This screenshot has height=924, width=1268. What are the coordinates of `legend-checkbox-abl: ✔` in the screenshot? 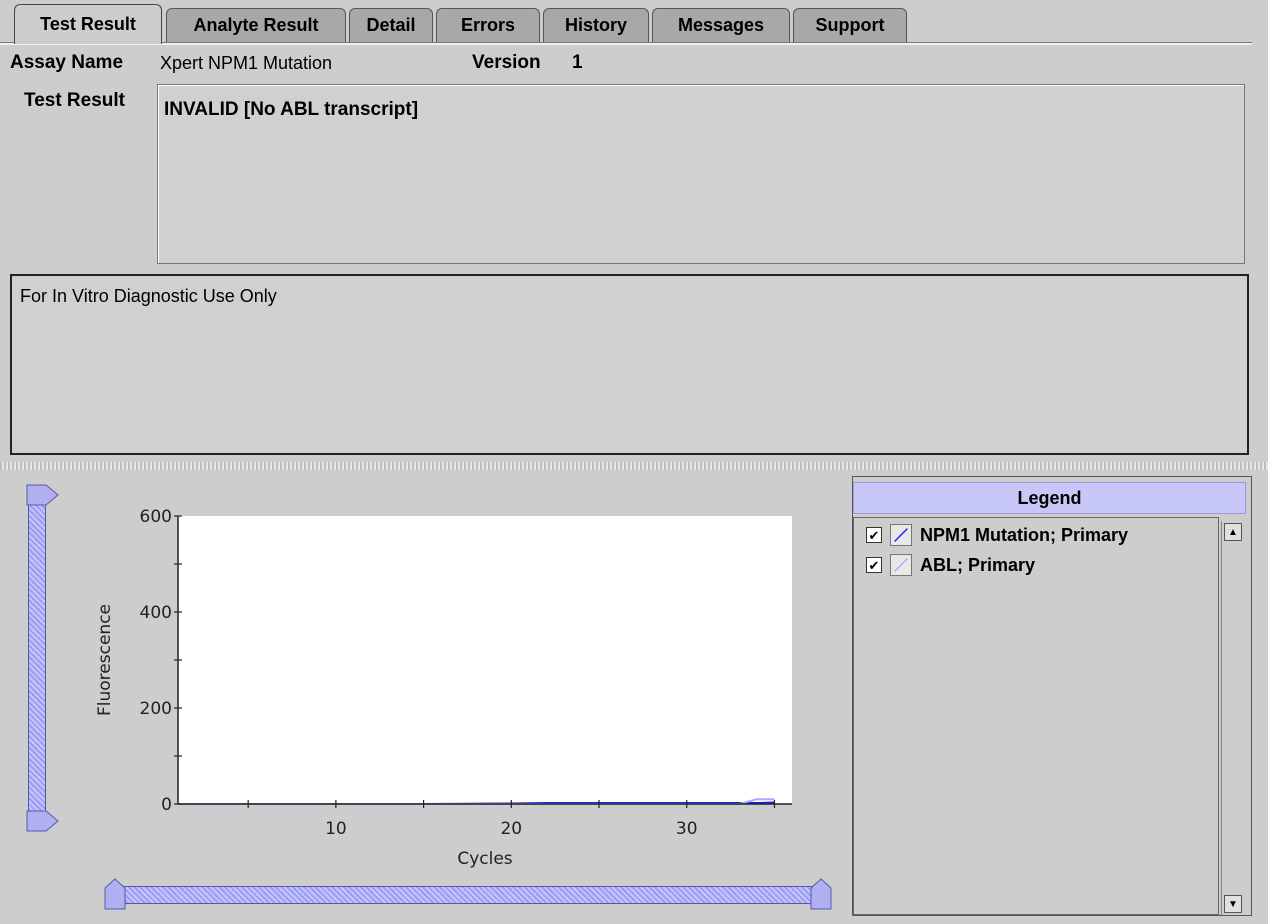 It's located at (874, 565).